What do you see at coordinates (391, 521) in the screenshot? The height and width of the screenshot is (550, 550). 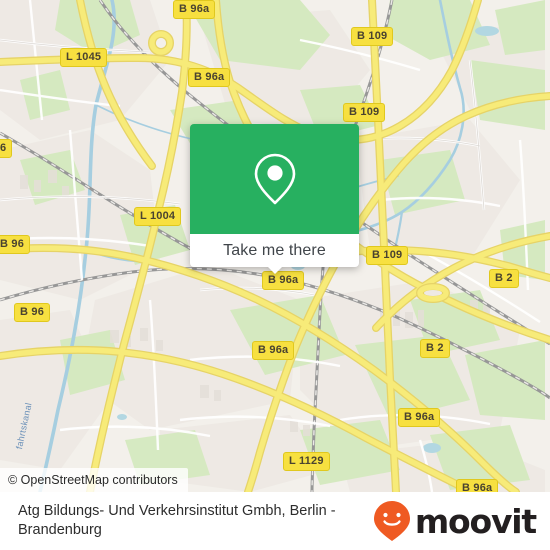 I see `moovit-pin-smiley-icon` at bounding box center [391, 521].